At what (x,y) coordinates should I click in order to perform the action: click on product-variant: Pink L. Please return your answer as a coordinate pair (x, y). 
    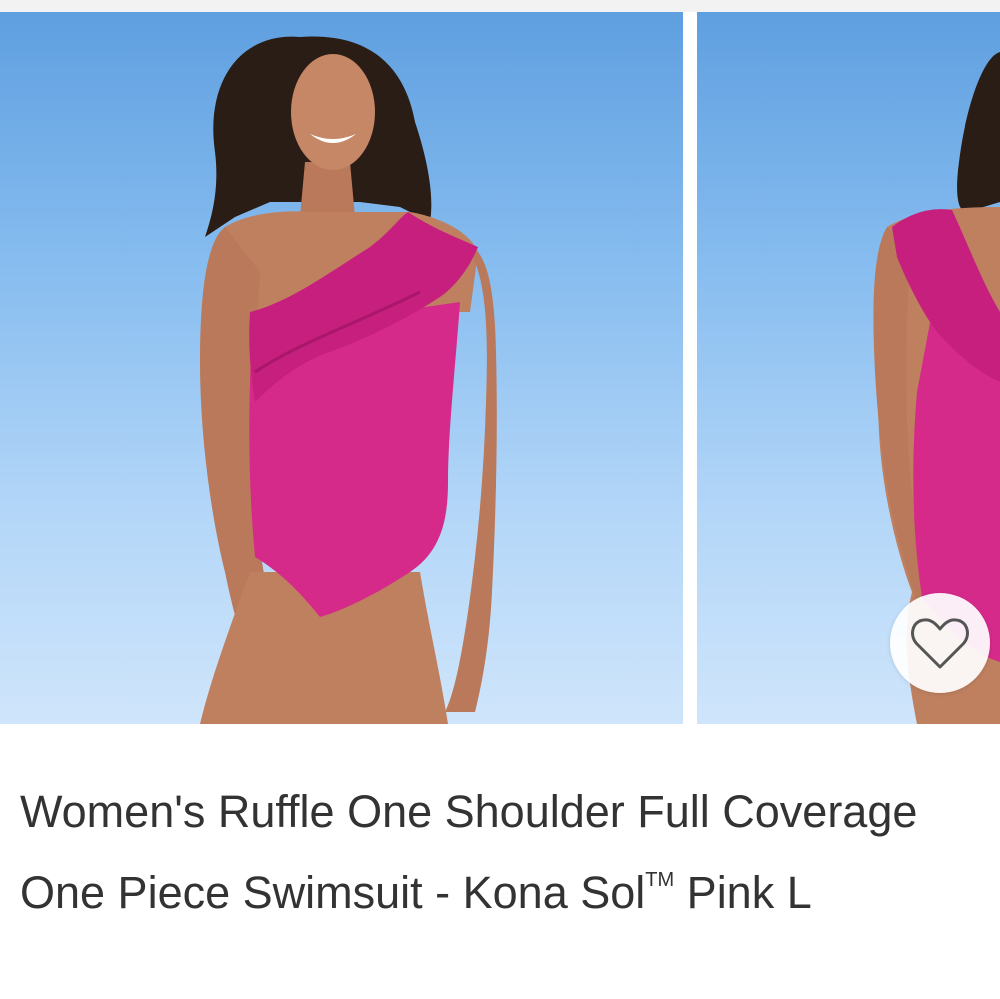
    Looking at the image, I should click on (743, 892).